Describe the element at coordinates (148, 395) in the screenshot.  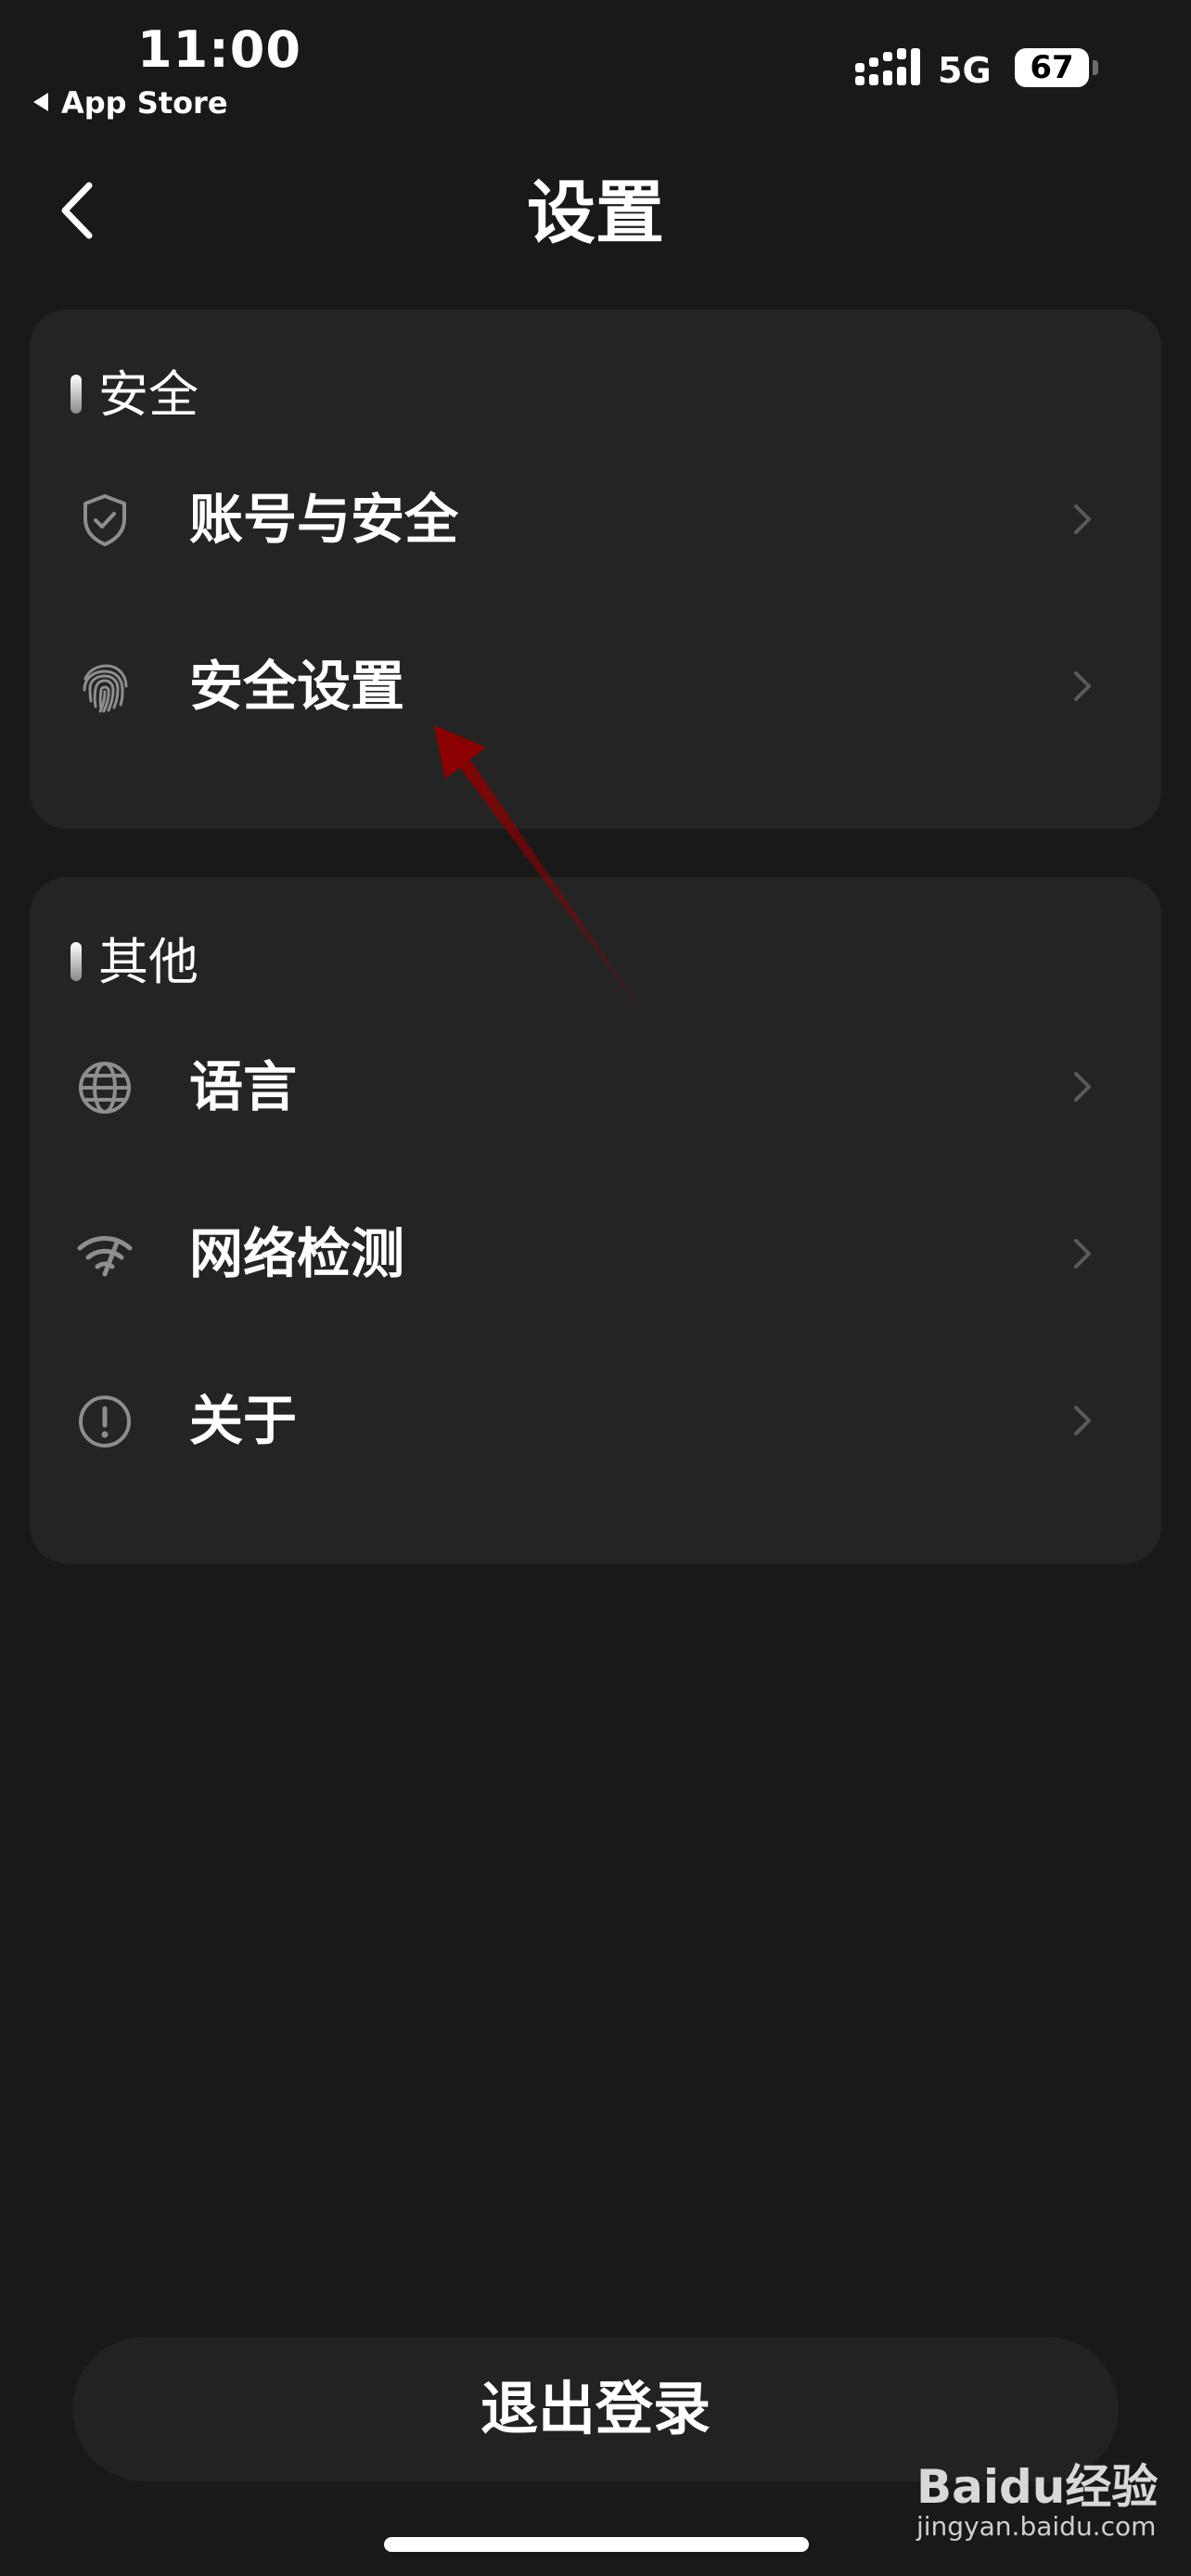
I see `section-title: 安全` at that location.